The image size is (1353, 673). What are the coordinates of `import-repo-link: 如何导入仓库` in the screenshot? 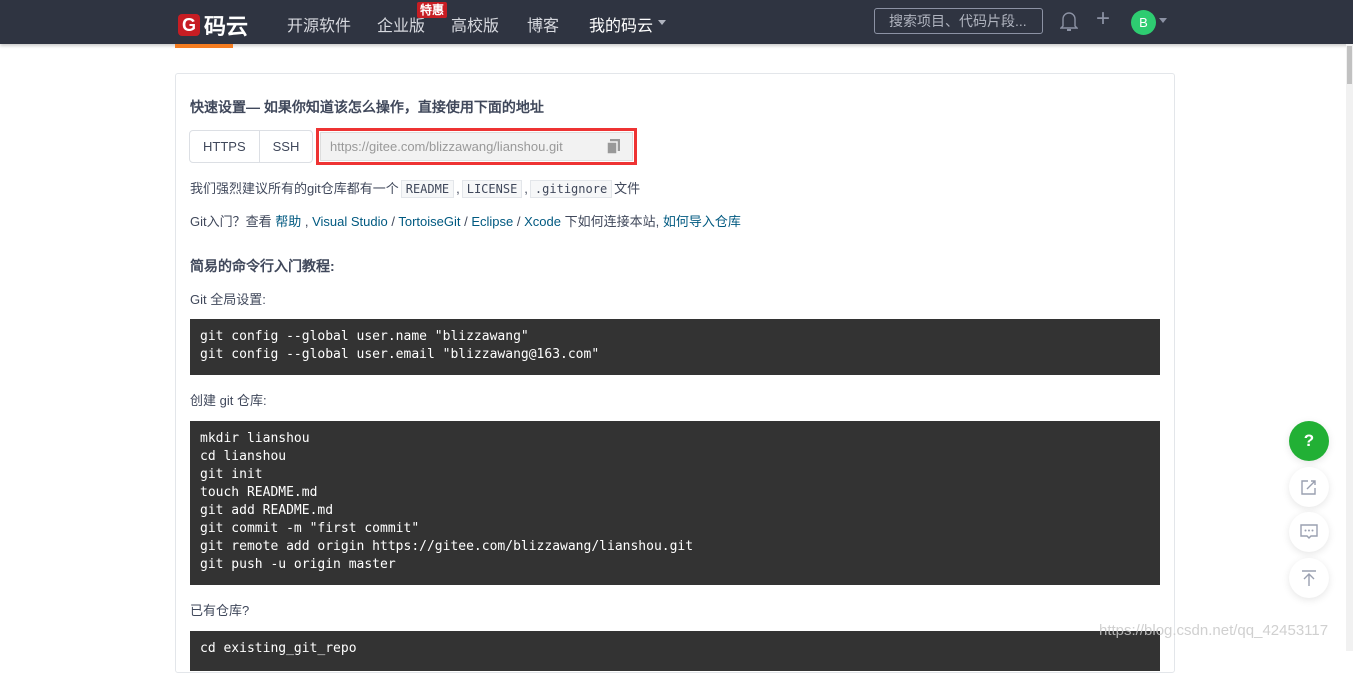 It's located at (702, 221).